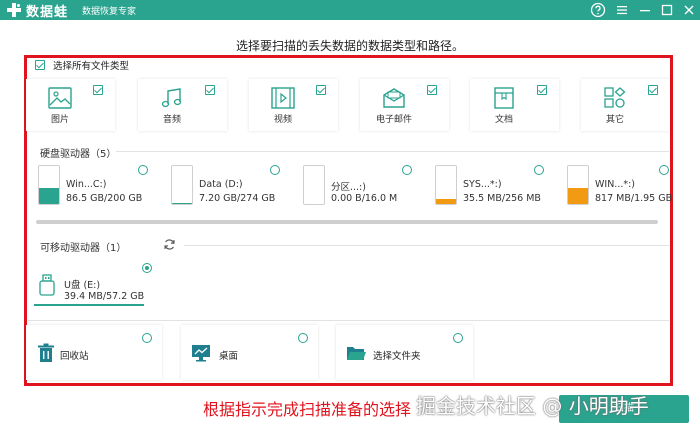  What do you see at coordinates (504, 98) in the screenshot?
I see `document-icon` at bounding box center [504, 98].